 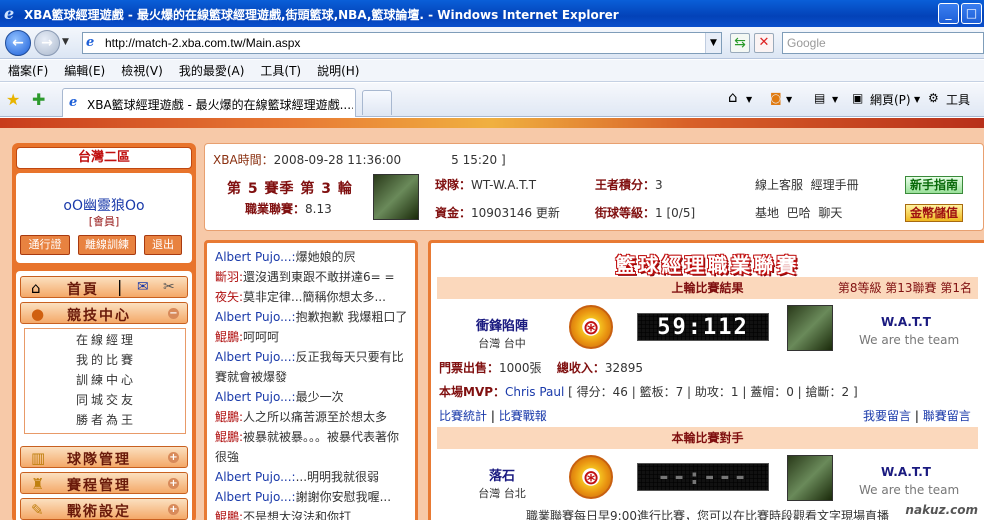 What do you see at coordinates (104, 483) in the screenshot?
I see `menu-schedule: ♜ 賽程管理 +` at bounding box center [104, 483].